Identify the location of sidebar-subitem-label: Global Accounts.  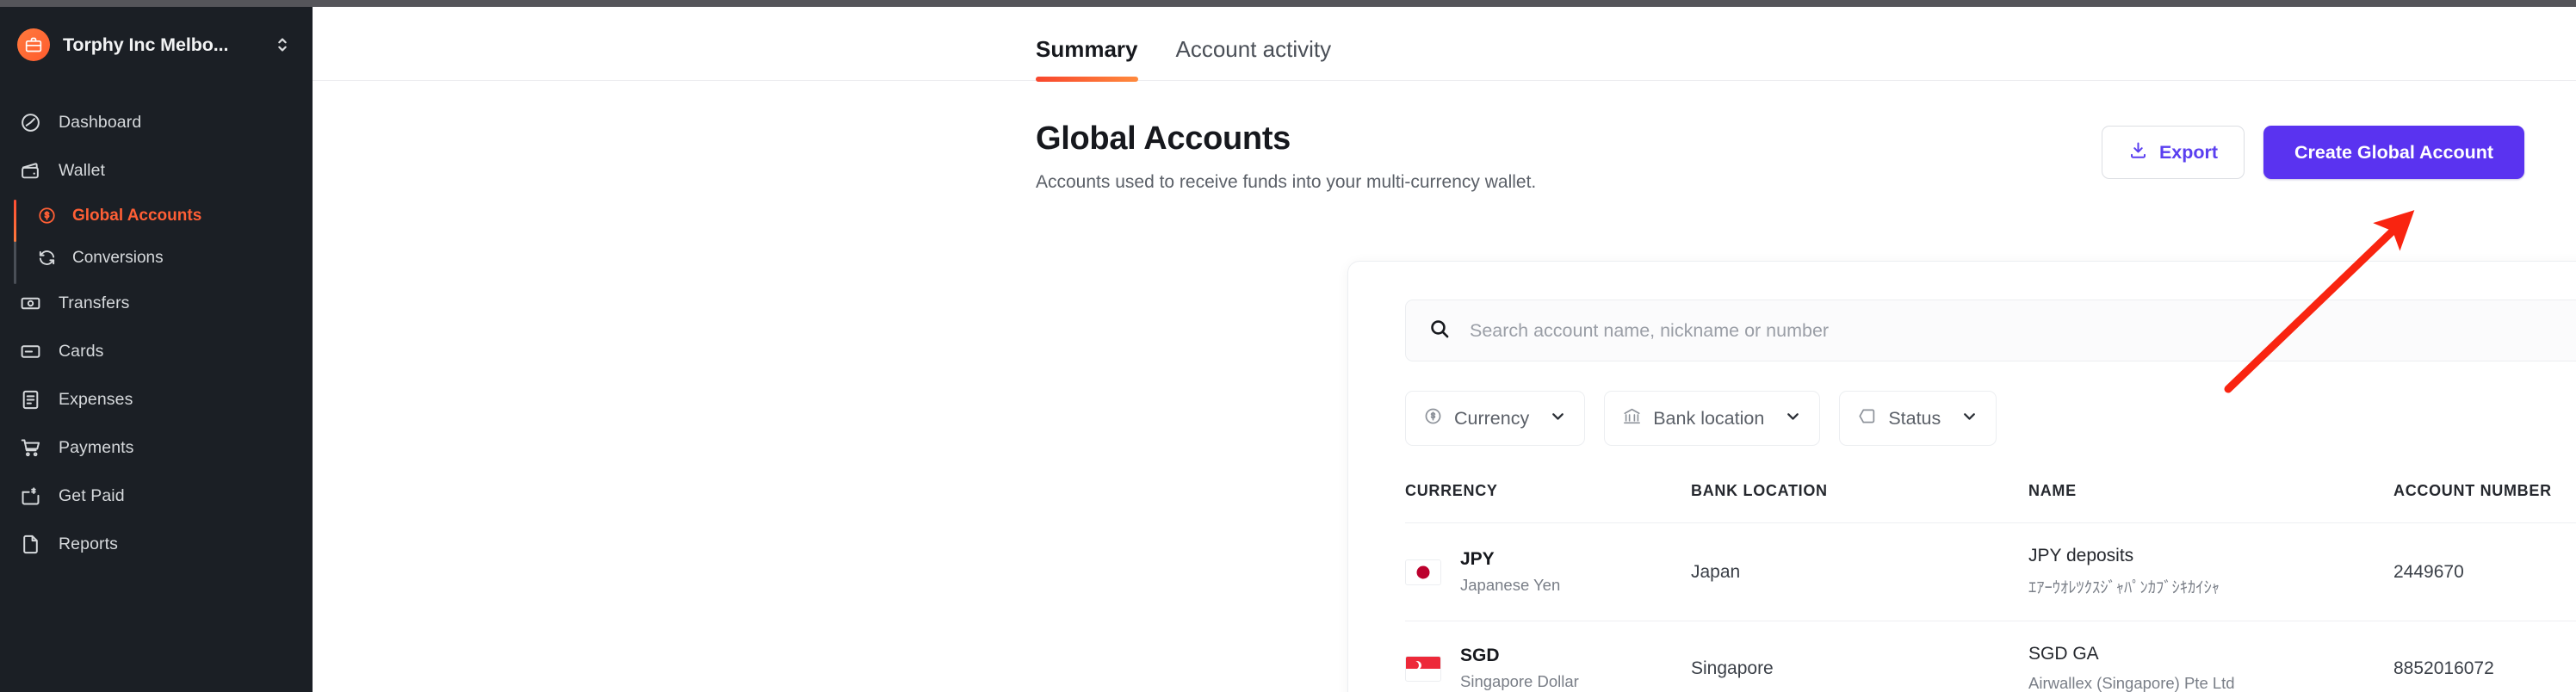
(137, 215).